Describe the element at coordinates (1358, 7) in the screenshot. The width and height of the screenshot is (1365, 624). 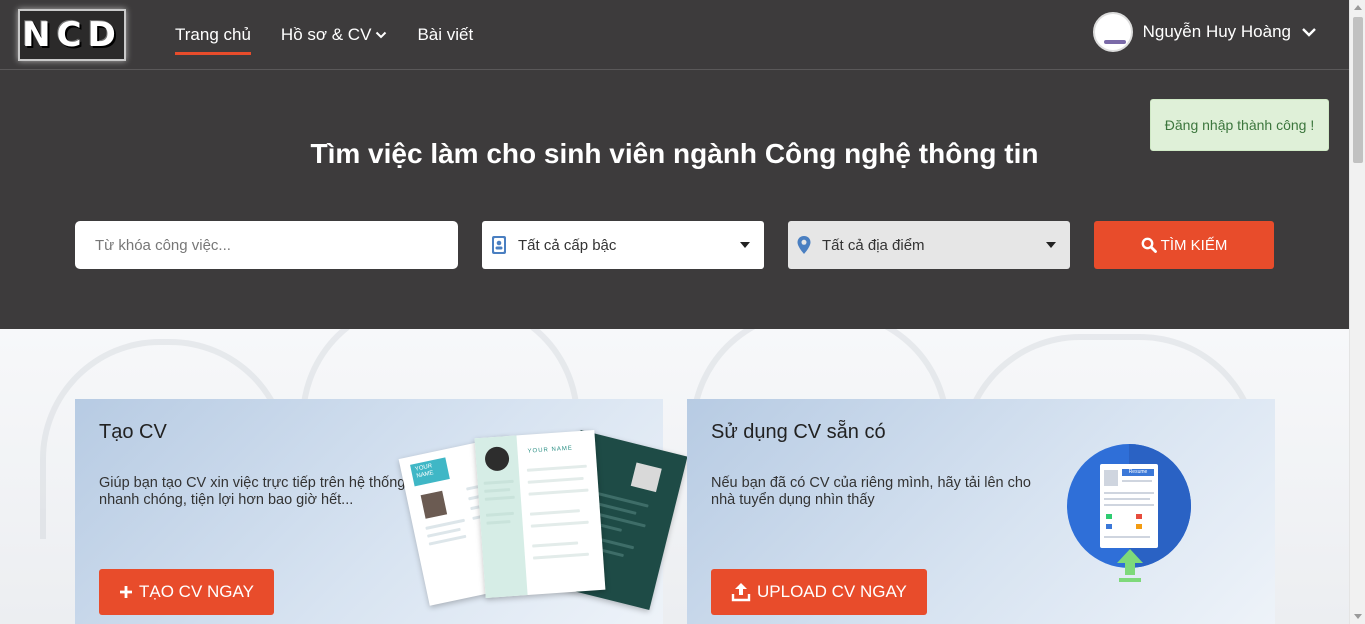
I see `scroll-up-icon` at that location.